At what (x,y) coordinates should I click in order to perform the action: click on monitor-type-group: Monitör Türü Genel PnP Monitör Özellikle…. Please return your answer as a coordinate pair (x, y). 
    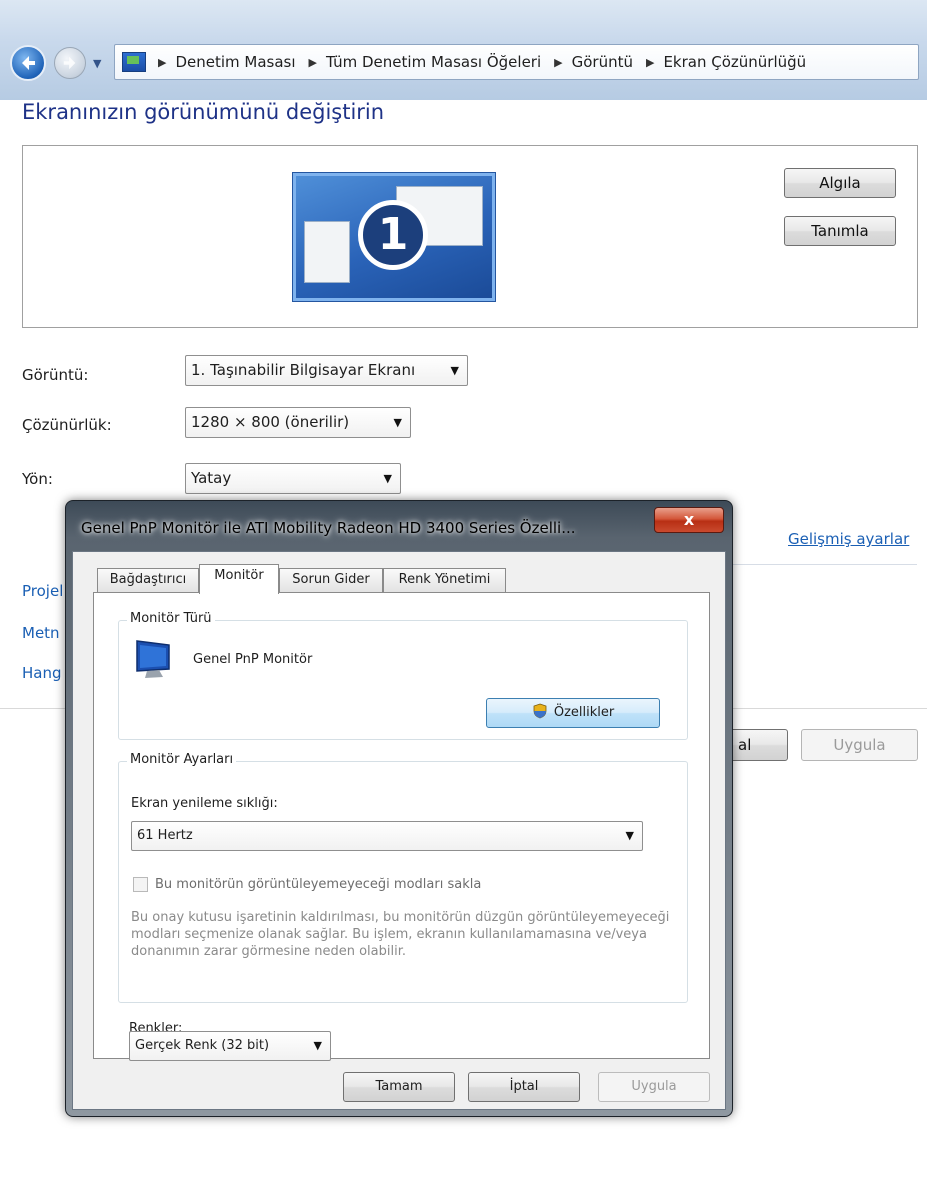
    Looking at the image, I should click on (403, 675).